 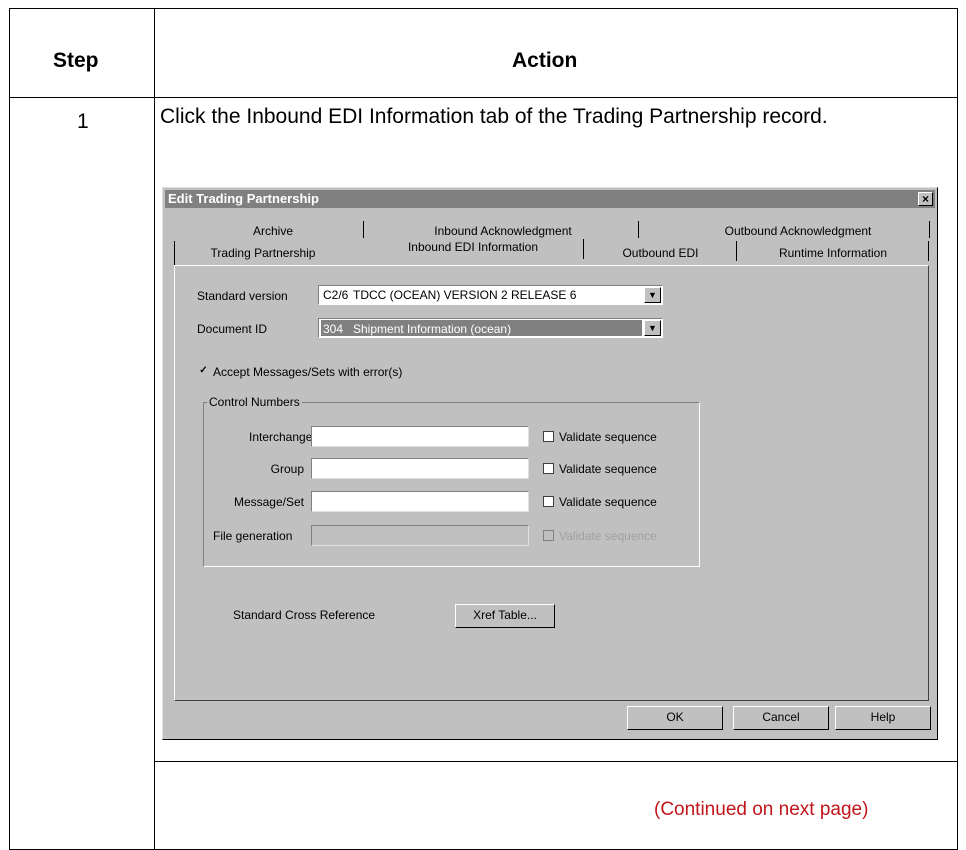 What do you see at coordinates (548, 535) in the screenshot?
I see `file-generation-validate-checkbox` at bounding box center [548, 535].